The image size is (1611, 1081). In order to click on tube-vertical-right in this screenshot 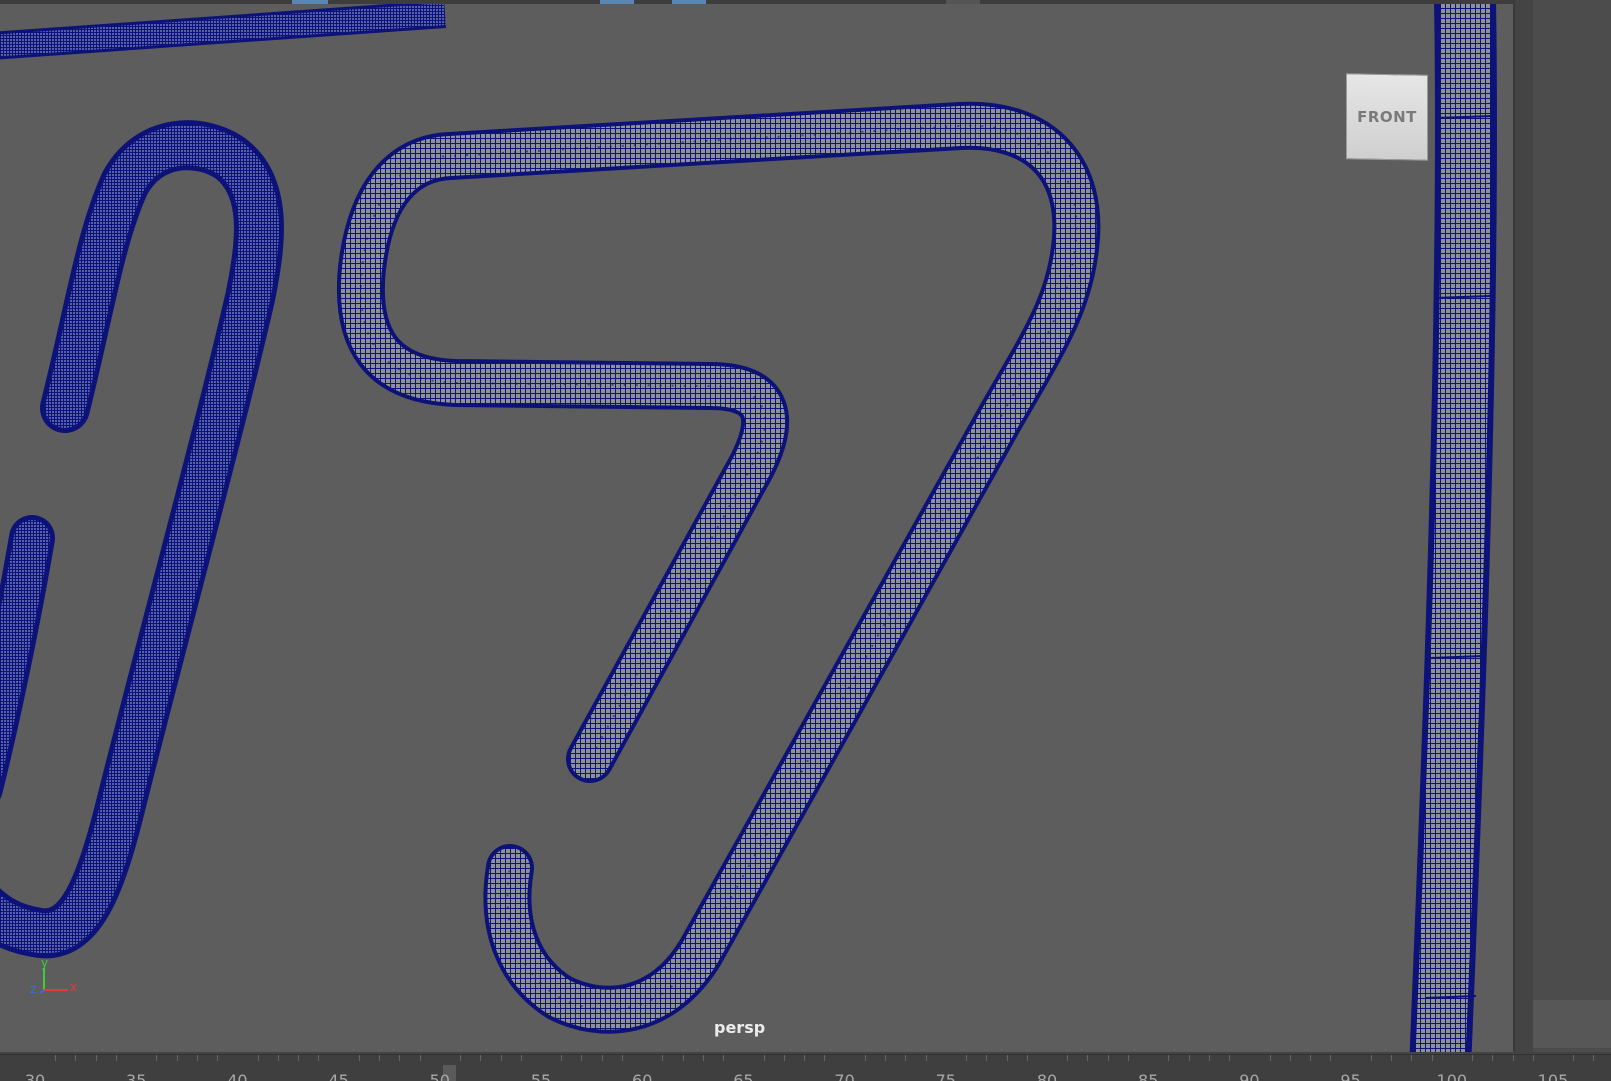, I will do `click(1453, 528)`.